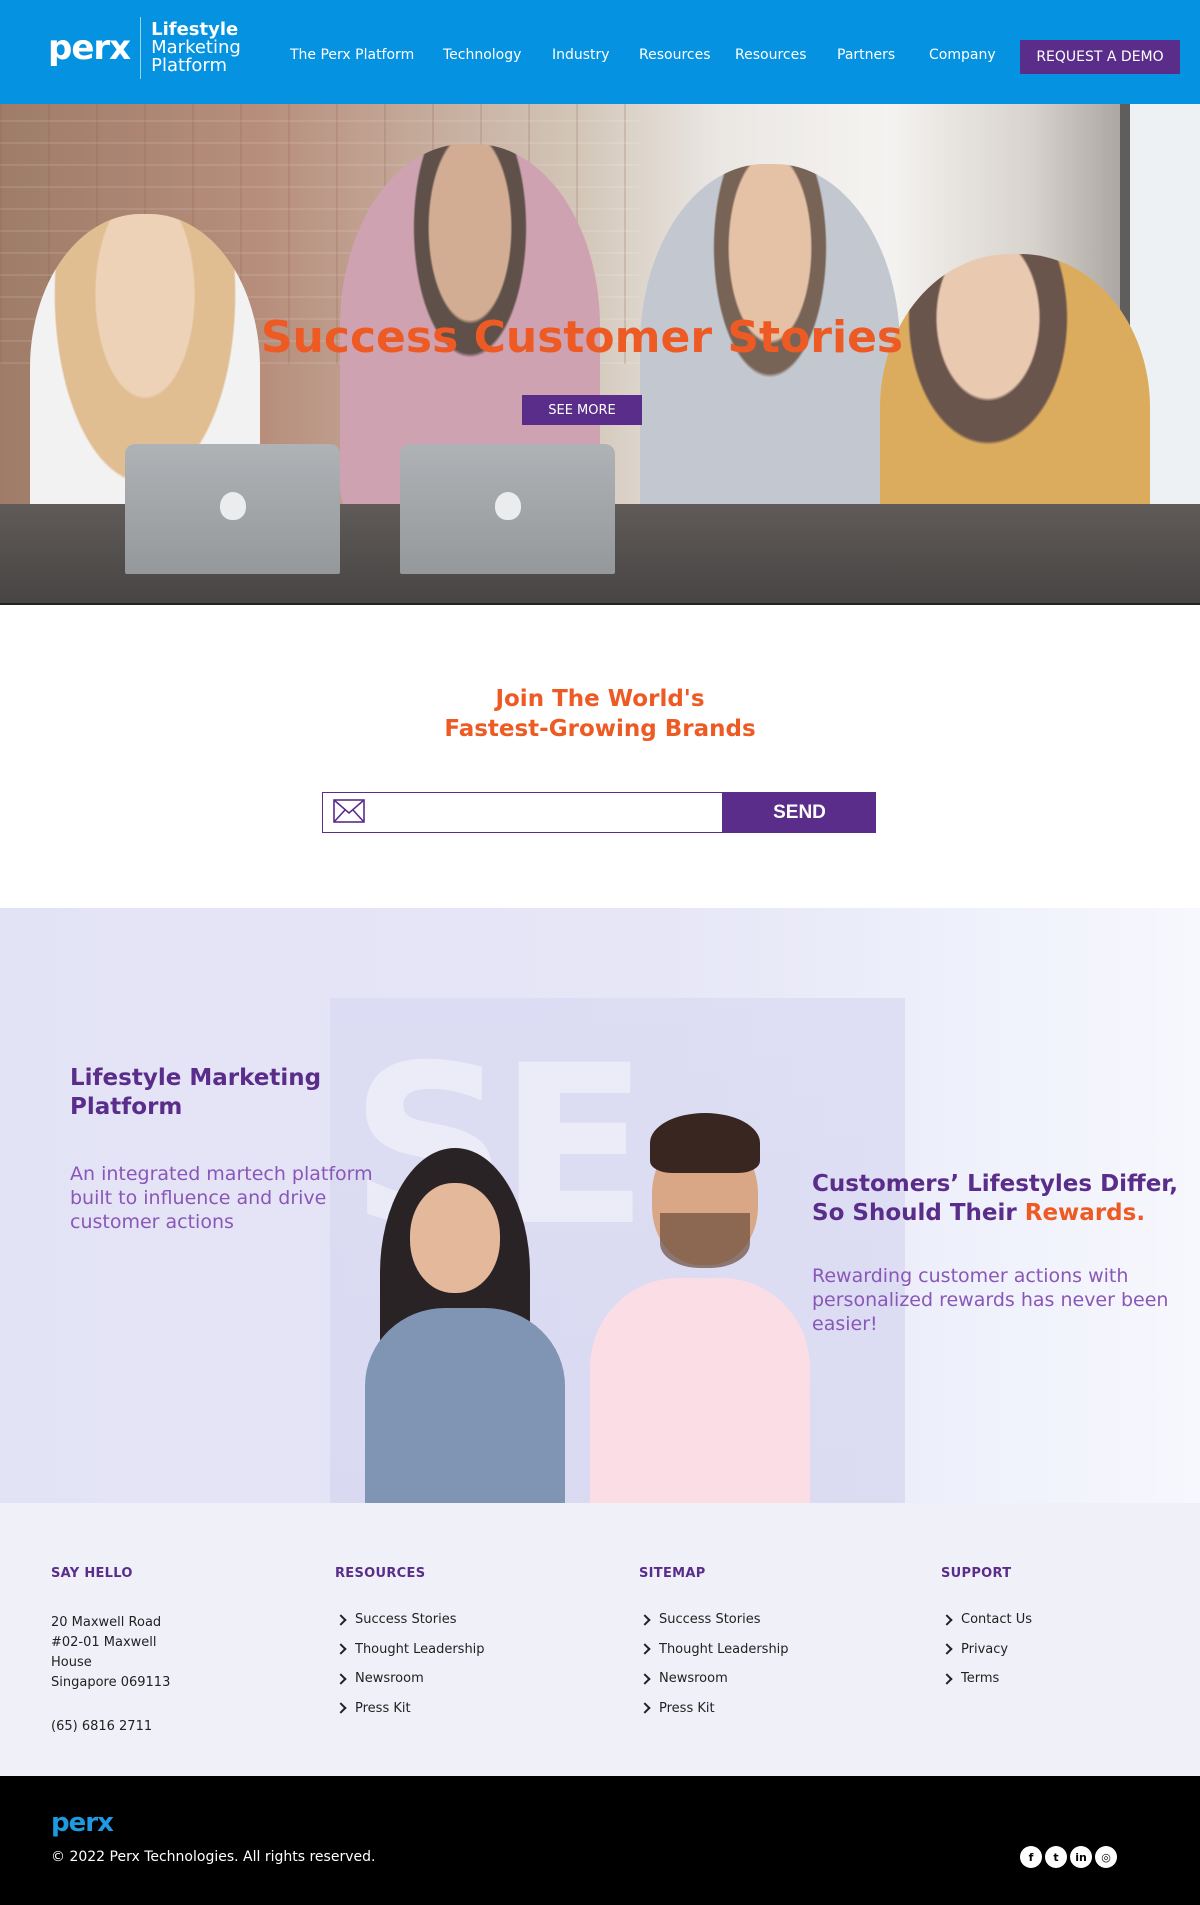 This screenshot has width=1200, height=1905. What do you see at coordinates (82, 1823) in the screenshot?
I see `footer-perx-logo: perx` at bounding box center [82, 1823].